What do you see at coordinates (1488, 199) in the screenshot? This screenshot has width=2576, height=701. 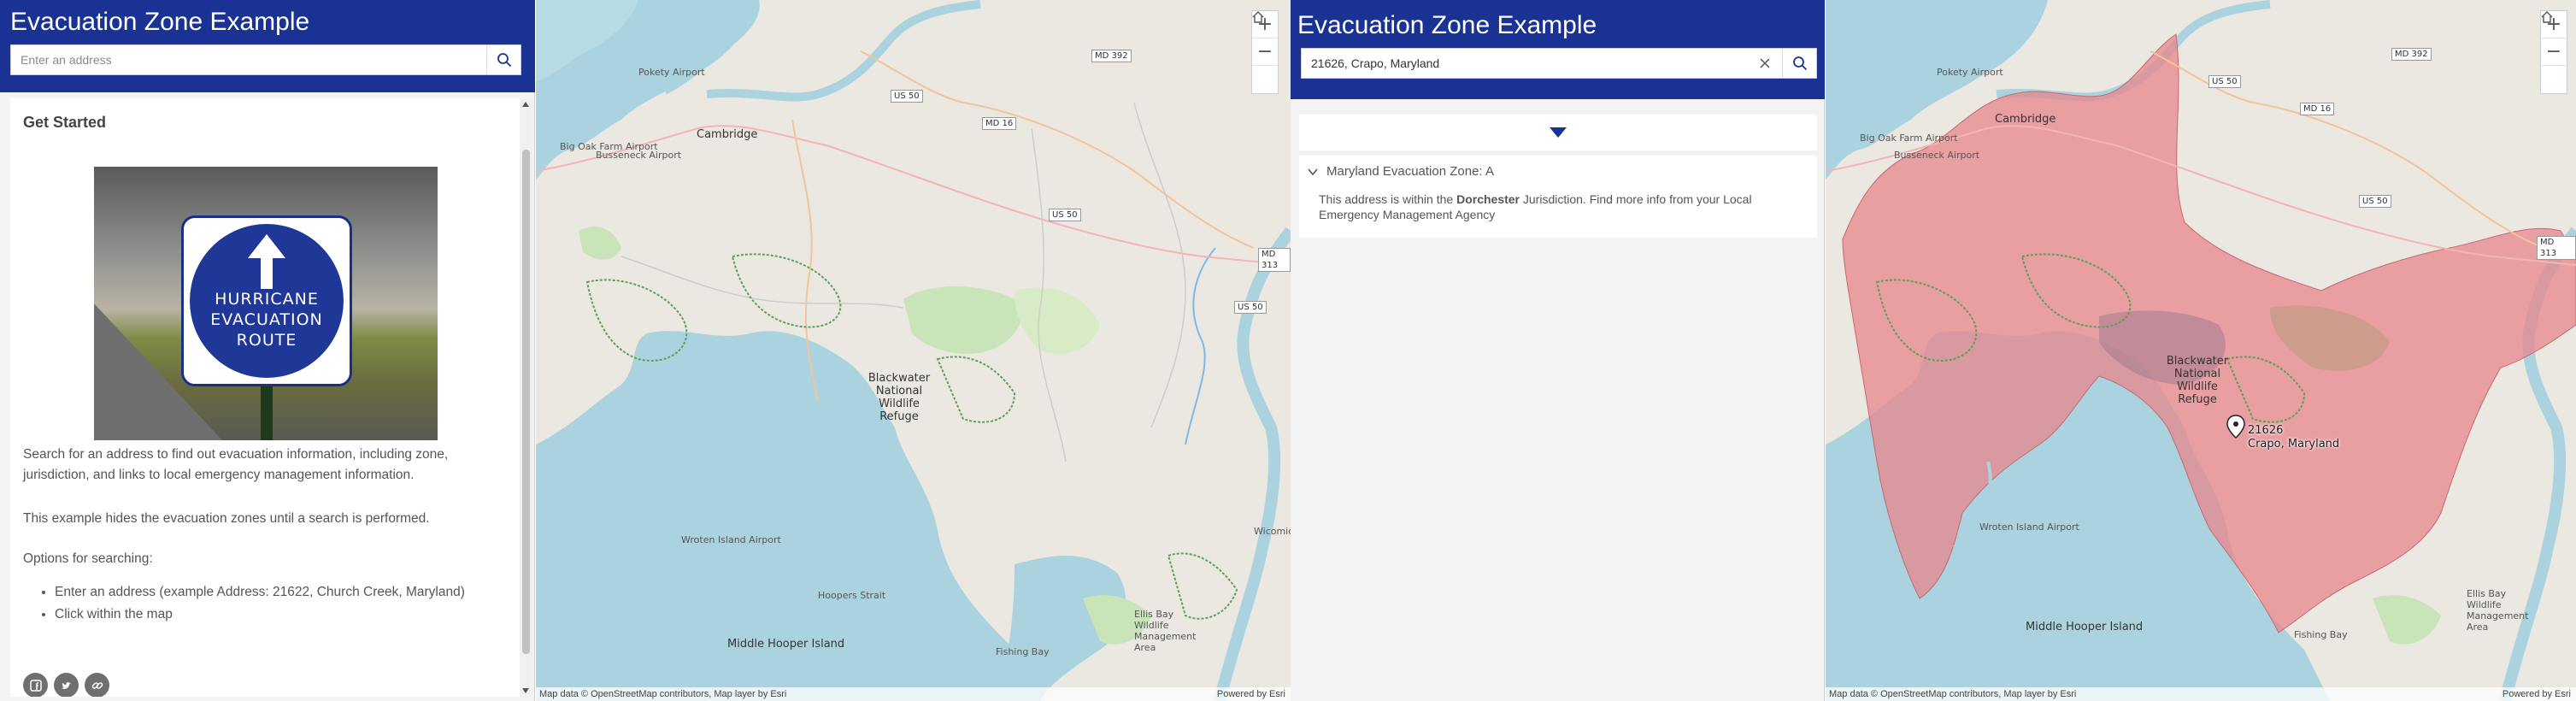 I see `jurisdiction-name: Dorchester` at bounding box center [1488, 199].